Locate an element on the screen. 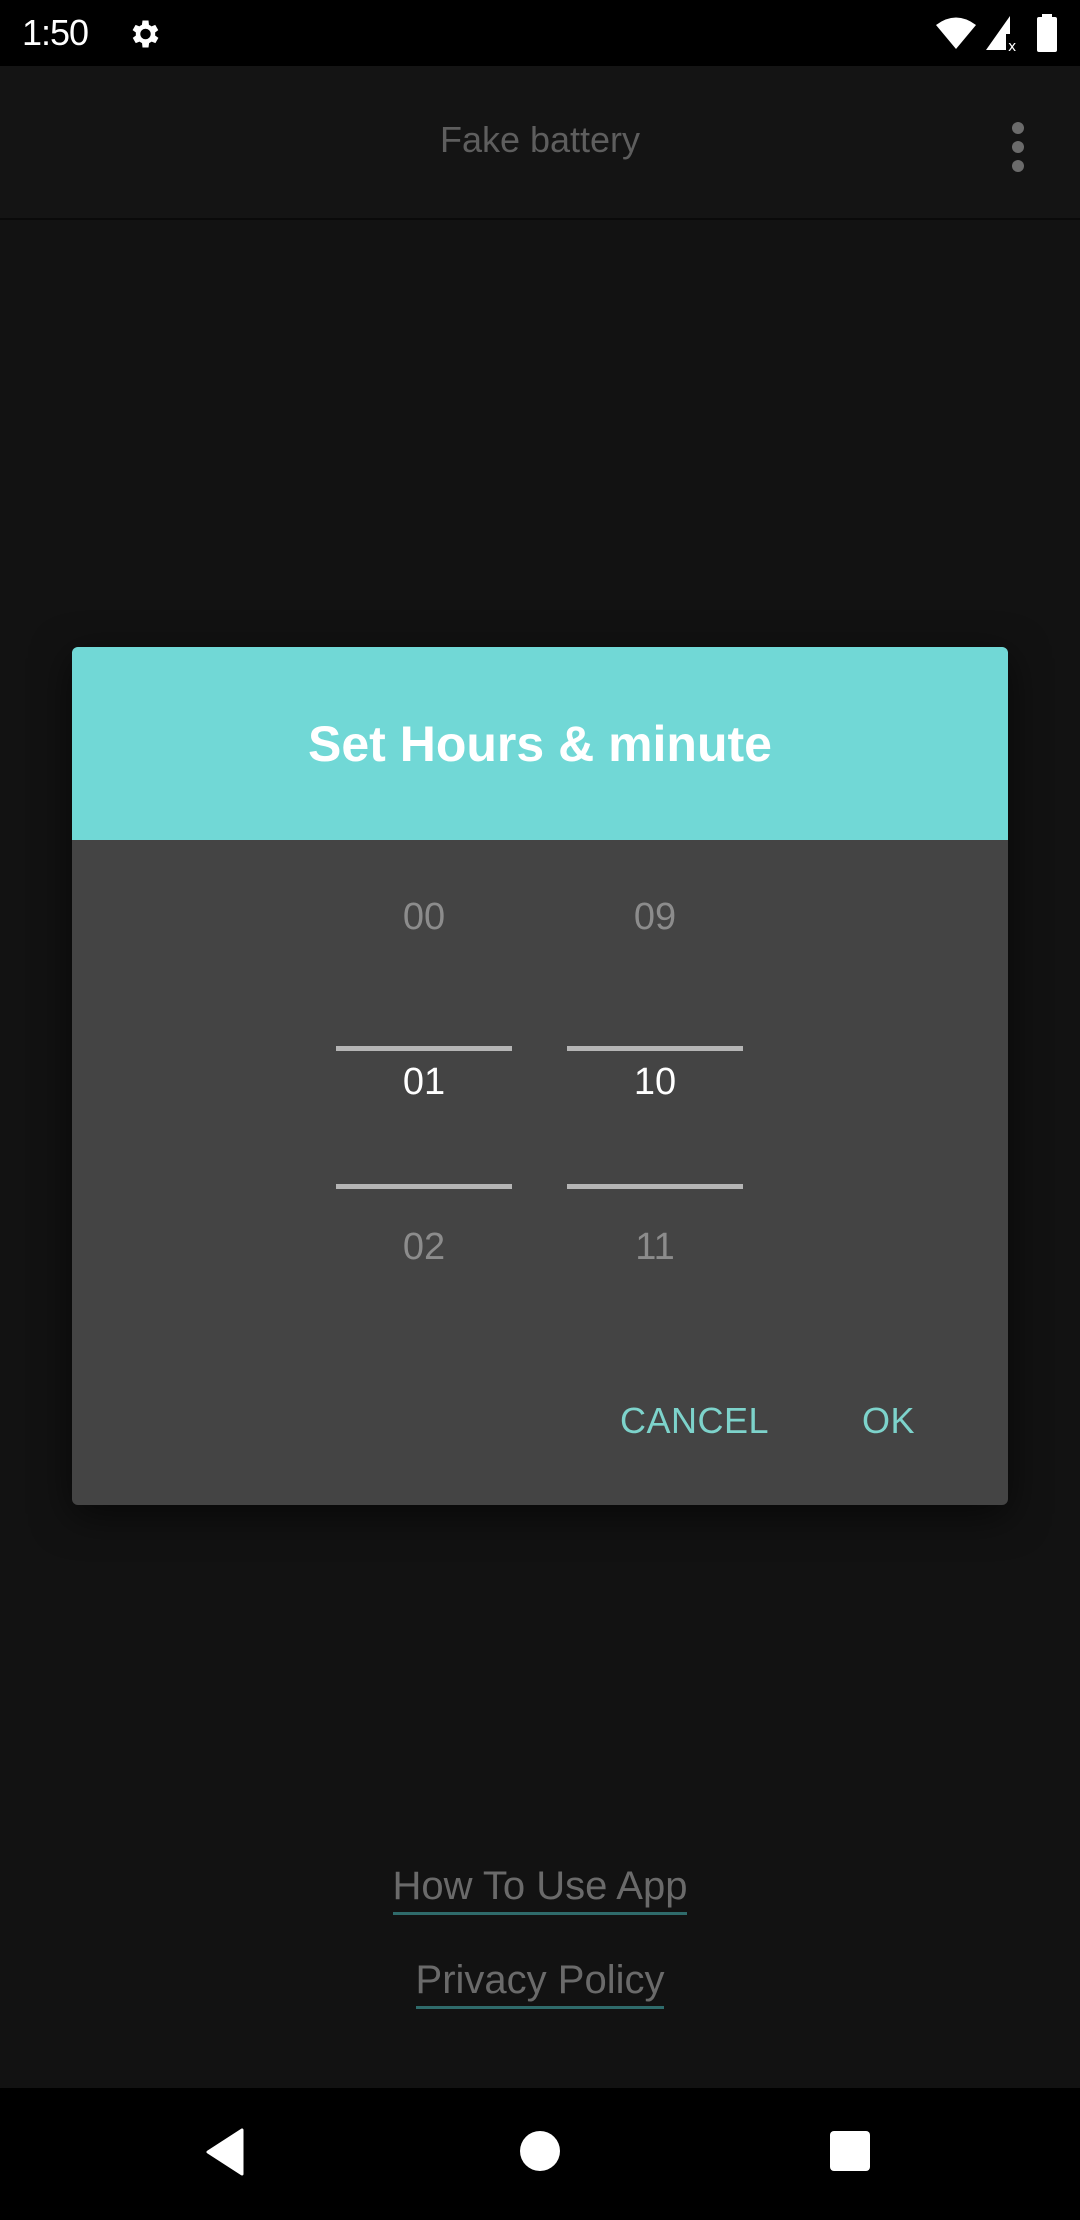 The image size is (1080, 2220). recents-icon is located at coordinates (850, 2151).